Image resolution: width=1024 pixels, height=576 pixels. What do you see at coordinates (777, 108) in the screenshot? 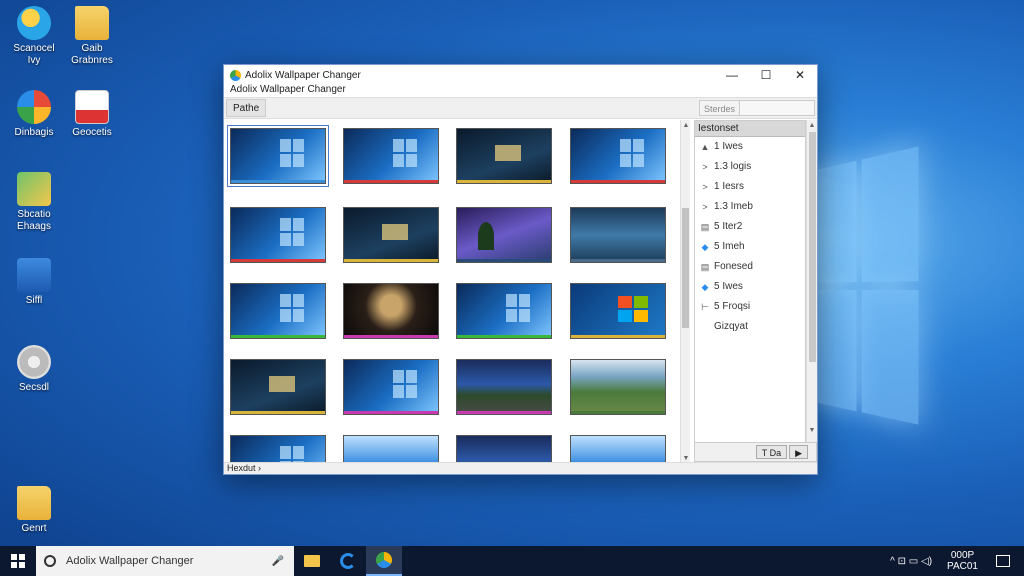
I see `search-input` at bounding box center [777, 108].